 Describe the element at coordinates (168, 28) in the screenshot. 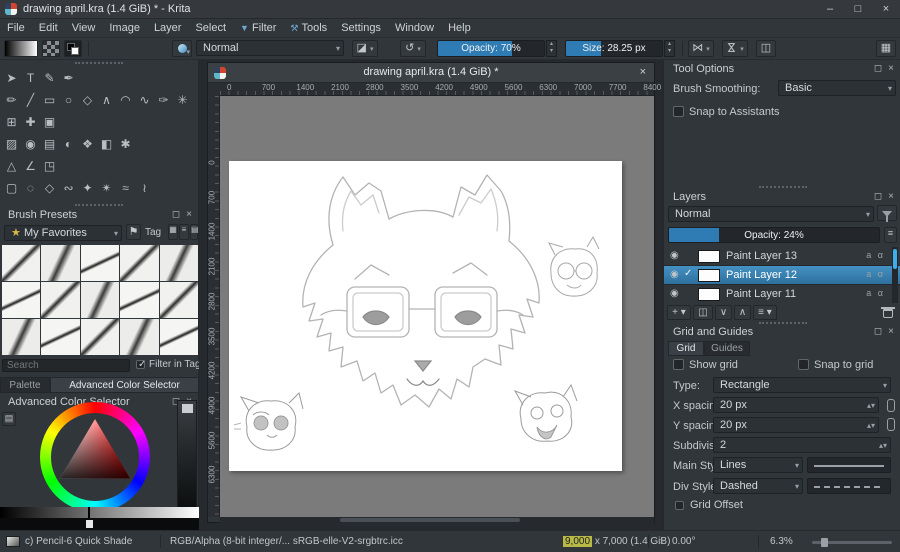

I see `menu-layer: Layer` at that location.